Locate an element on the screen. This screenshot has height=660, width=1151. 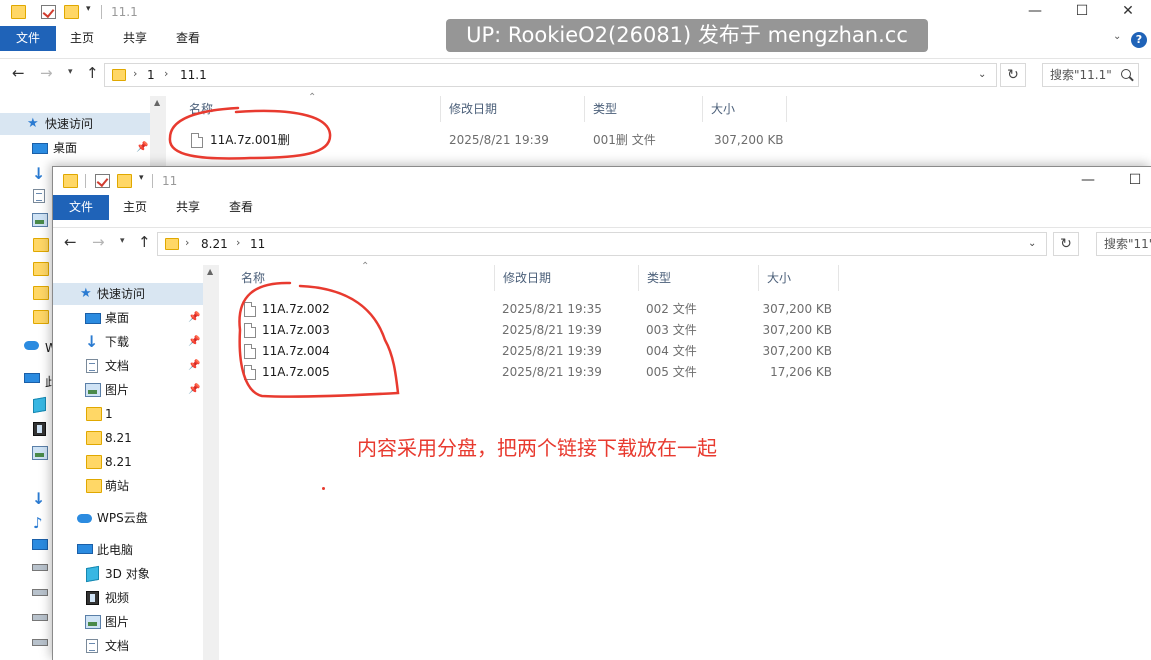
sidebar-item-videos: 视频 is located at coordinates (128, 598).